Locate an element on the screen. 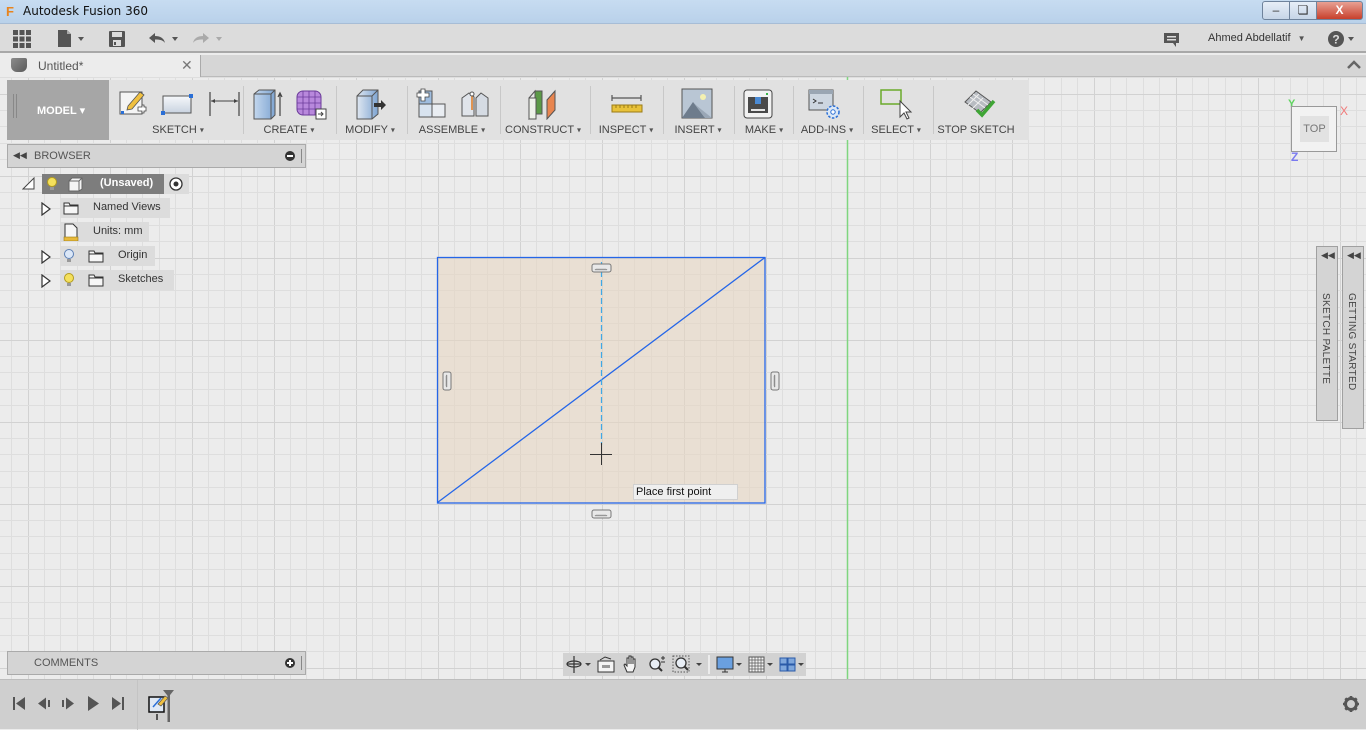 This screenshot has width=1366, height=730. go-to-start-button is located at coordinates (19, 703).